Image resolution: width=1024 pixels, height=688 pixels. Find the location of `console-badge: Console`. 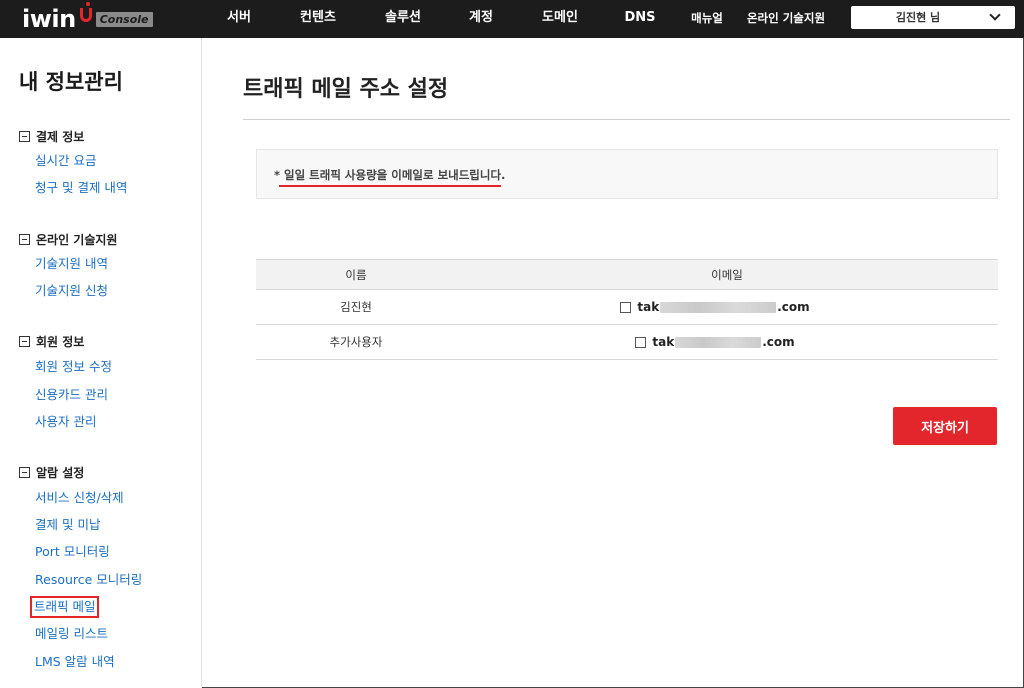

console-badge: Console is located at coordinates (124, 19).